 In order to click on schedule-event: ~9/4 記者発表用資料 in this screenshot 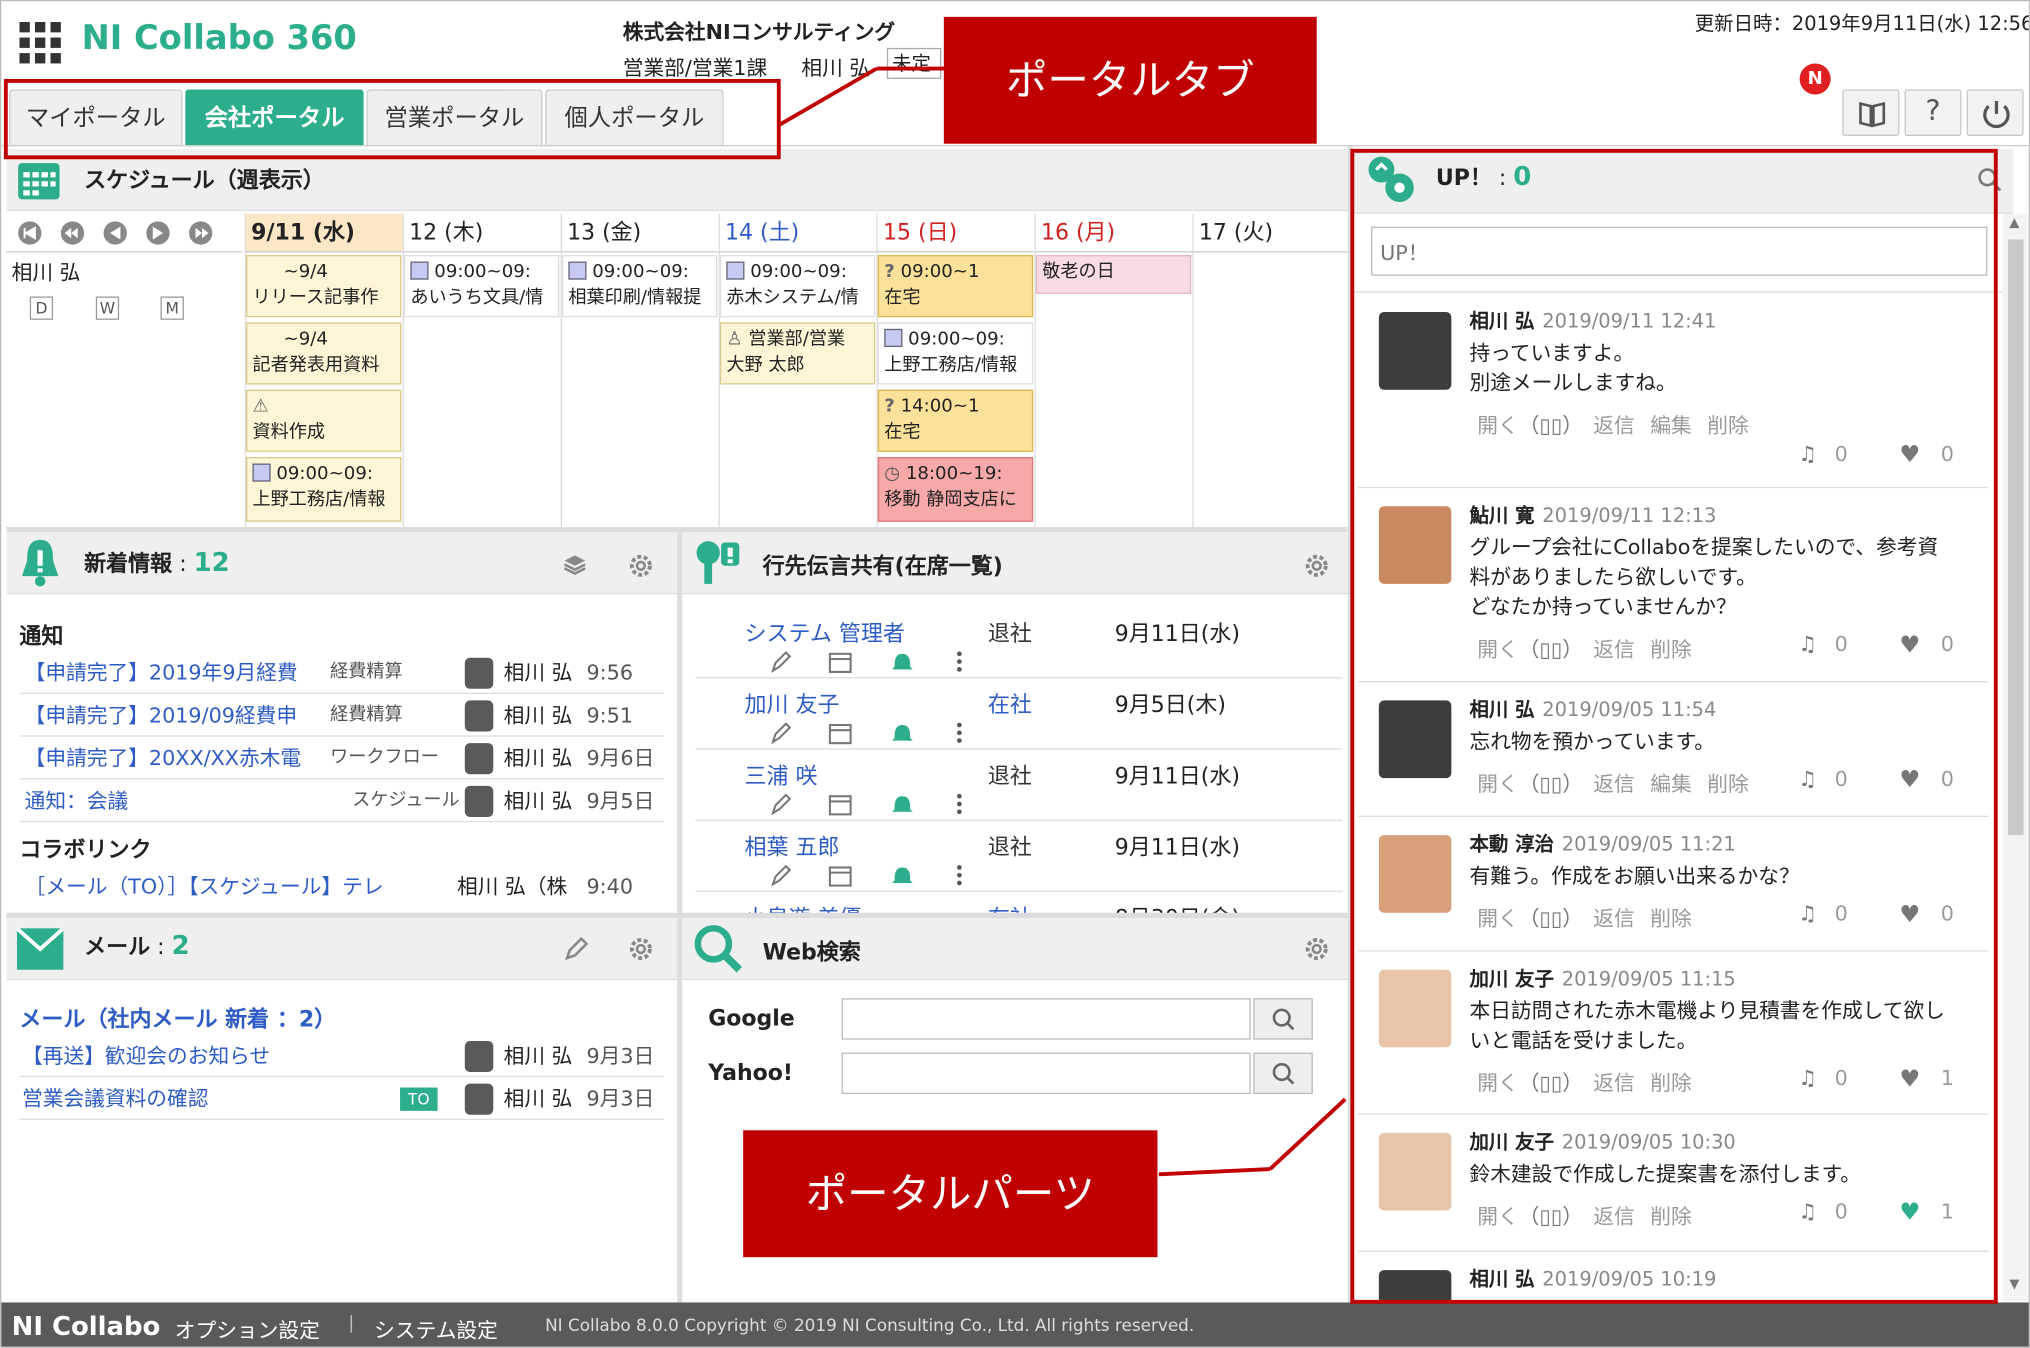, I will do `click(323, 353)`.